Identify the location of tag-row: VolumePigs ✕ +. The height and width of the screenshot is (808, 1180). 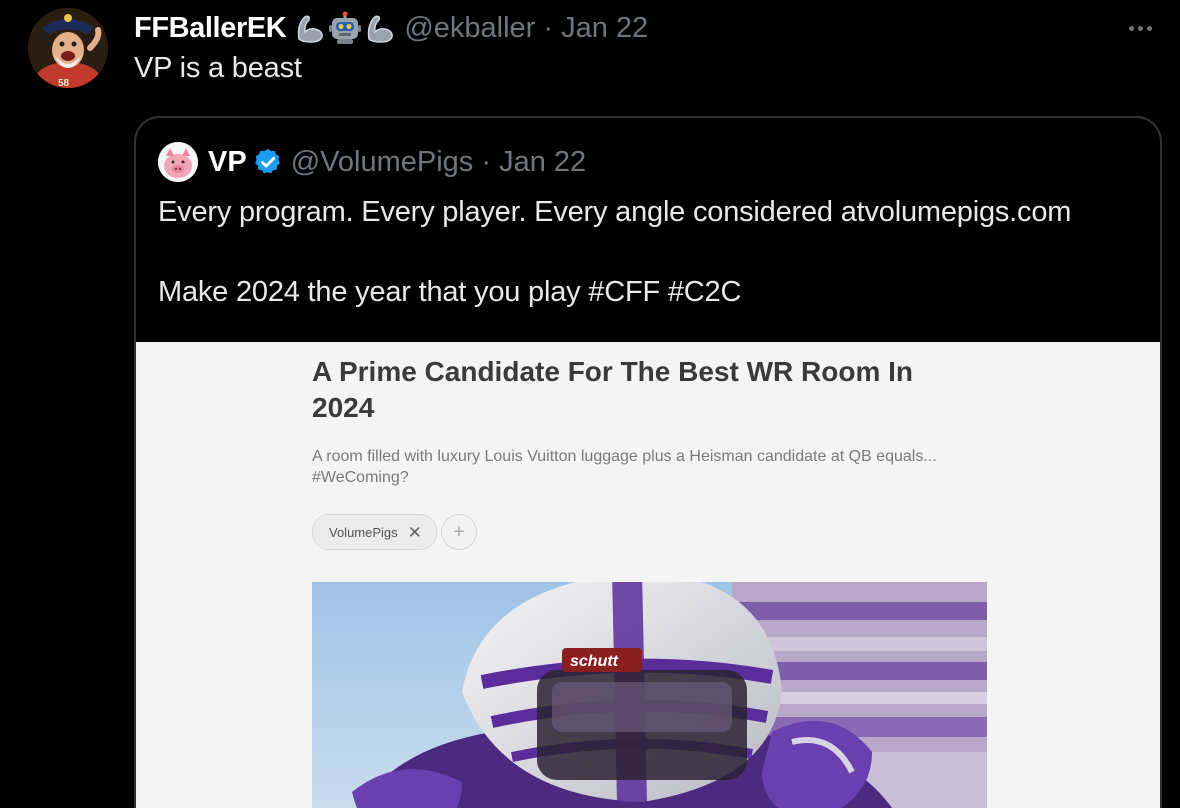
(394, 532).